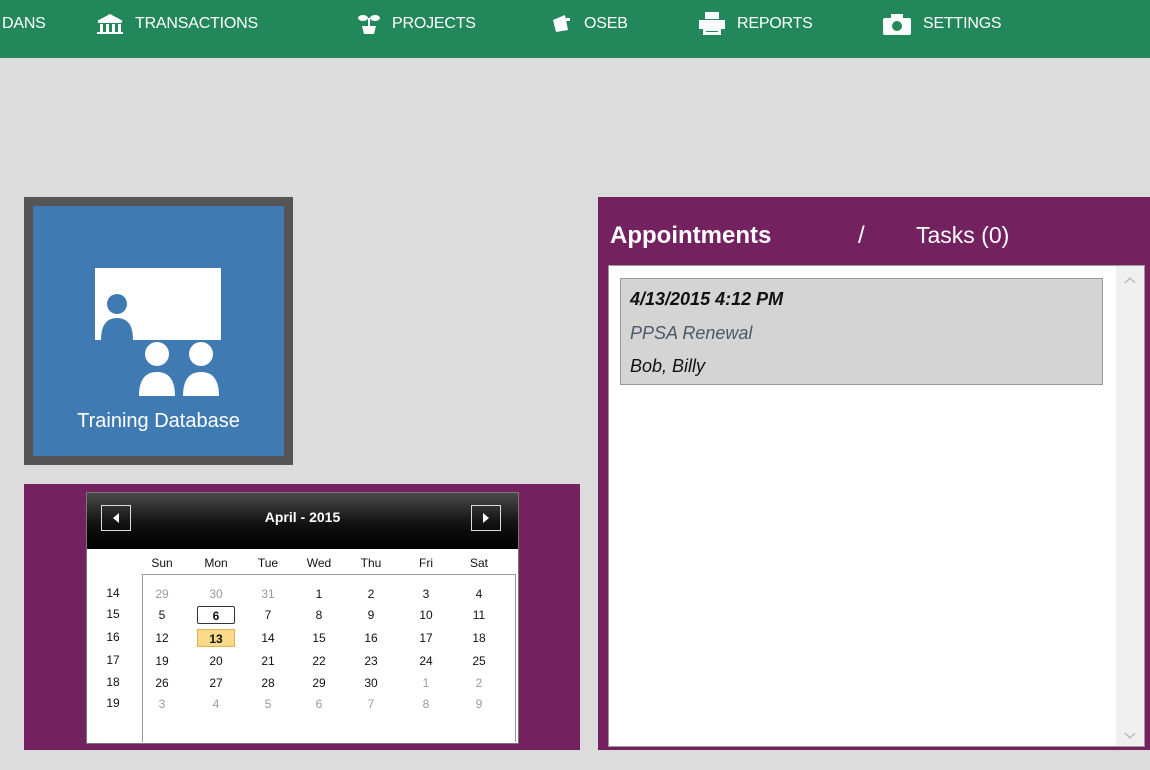 Image resolution: width=1150 pixels, height=770 pixels. What do you see at coordinates (668, 366) in the screenshot?
I see `appointment-people: Bob, Billy` at bounding box center [668, 366].